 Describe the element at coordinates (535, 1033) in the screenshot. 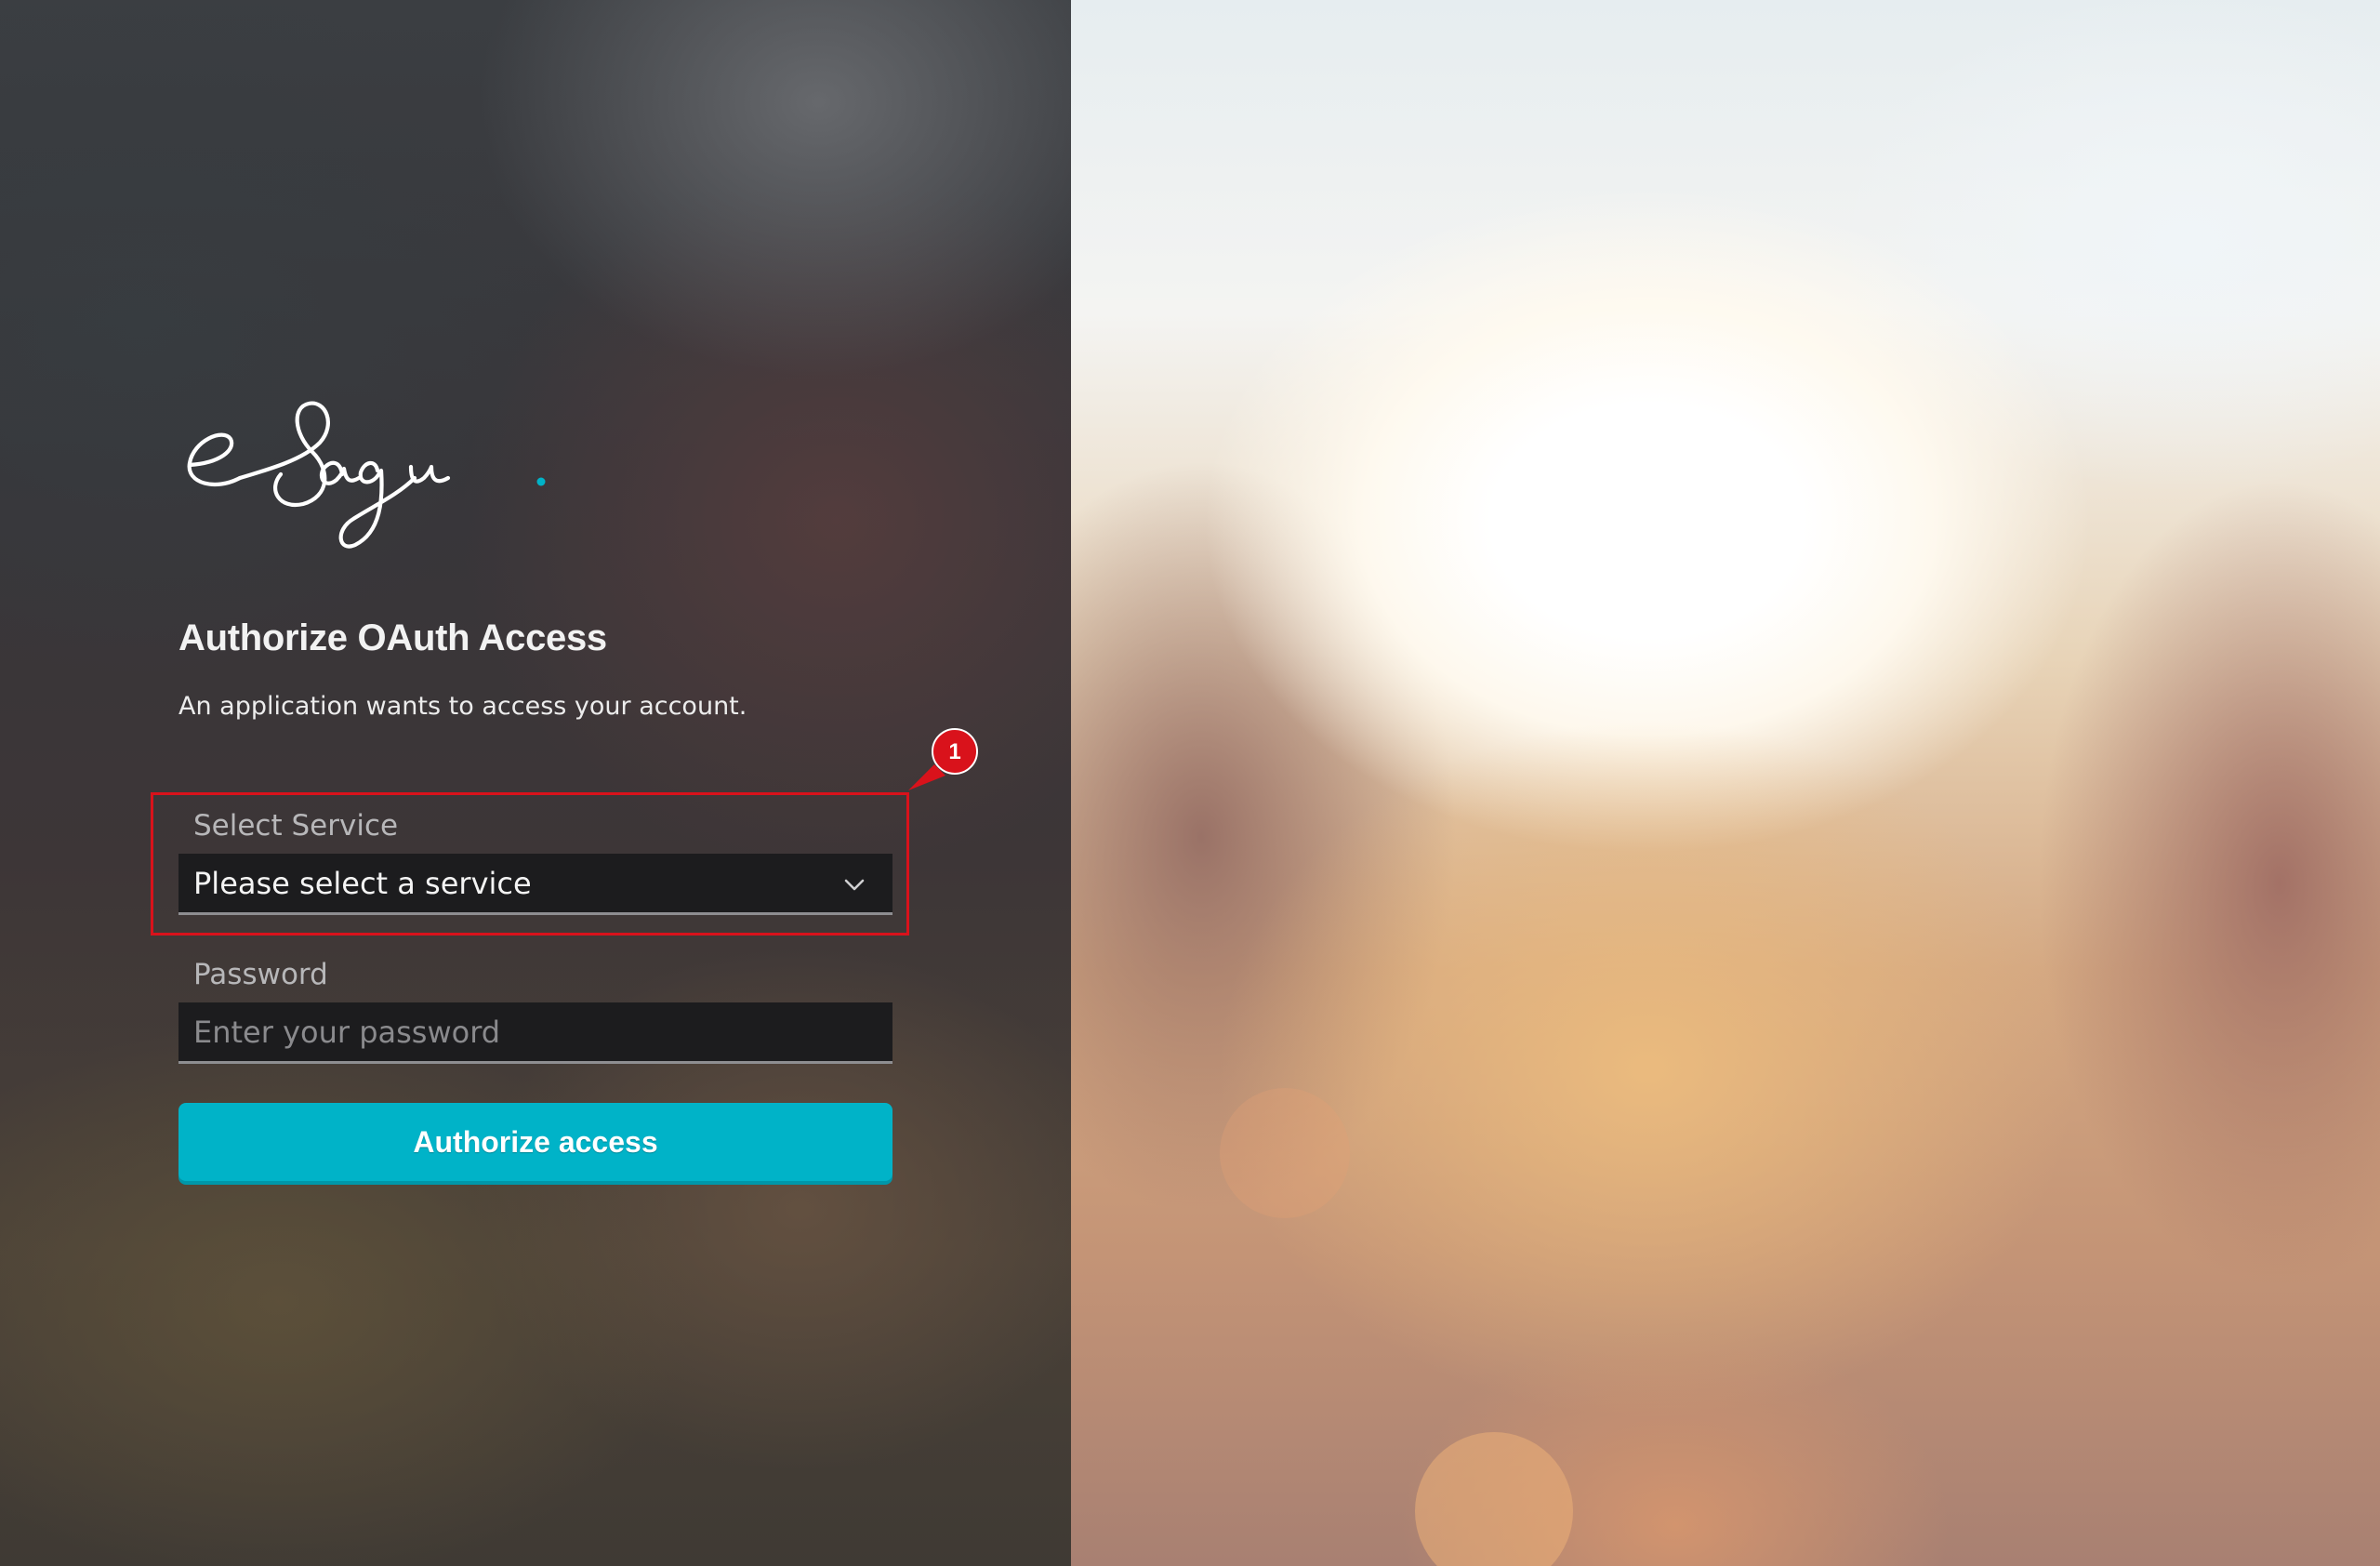

I see `password-input` at that location.